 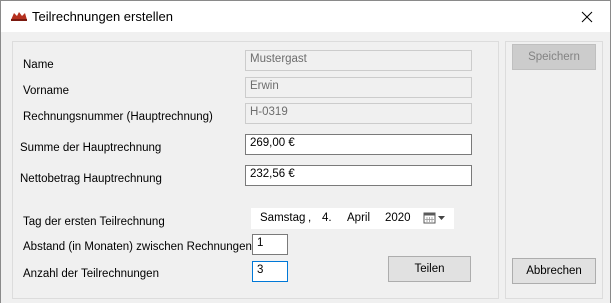 What do you see at coordinates (358, 87) in the screenshot?
I see `vorname-field: Erwin` at bounding box center [358, 87].